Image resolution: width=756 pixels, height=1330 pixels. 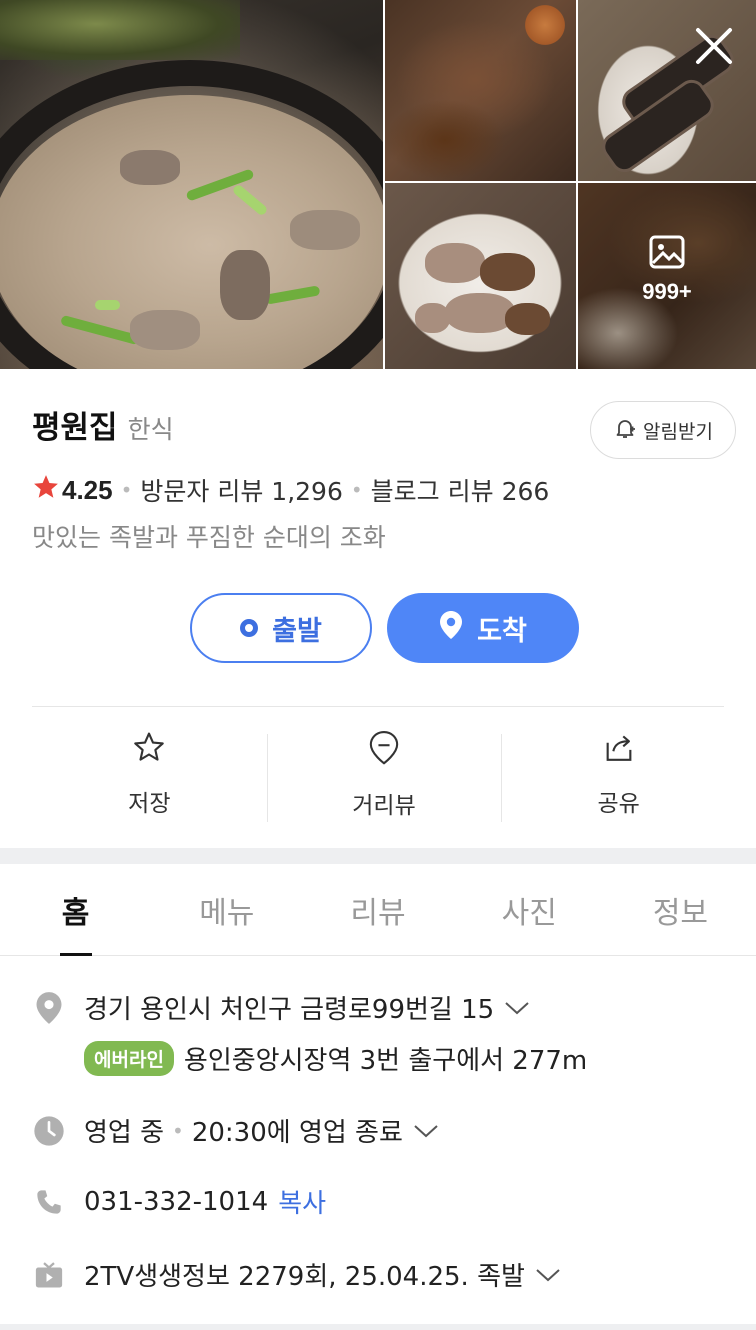 I want to click on notify-button: 알림받기, so click(x=663, y=430).